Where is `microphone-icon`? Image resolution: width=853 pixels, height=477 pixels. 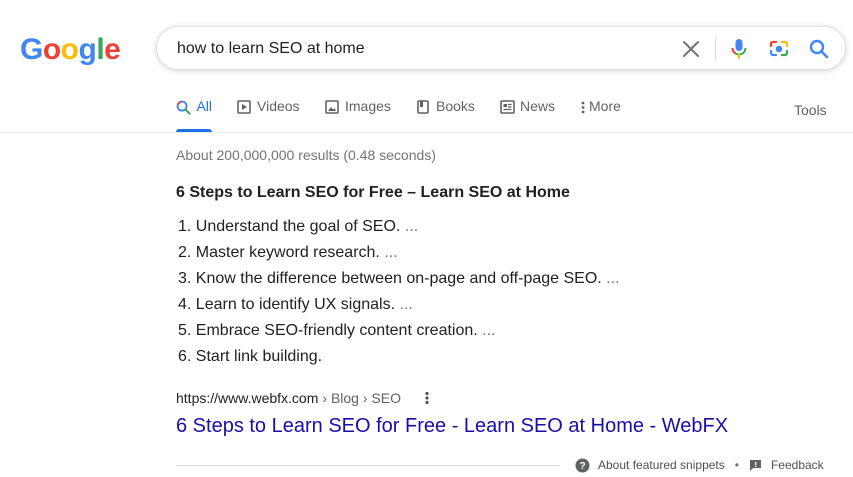
microphone-icon is located at coordinates (739, 49).